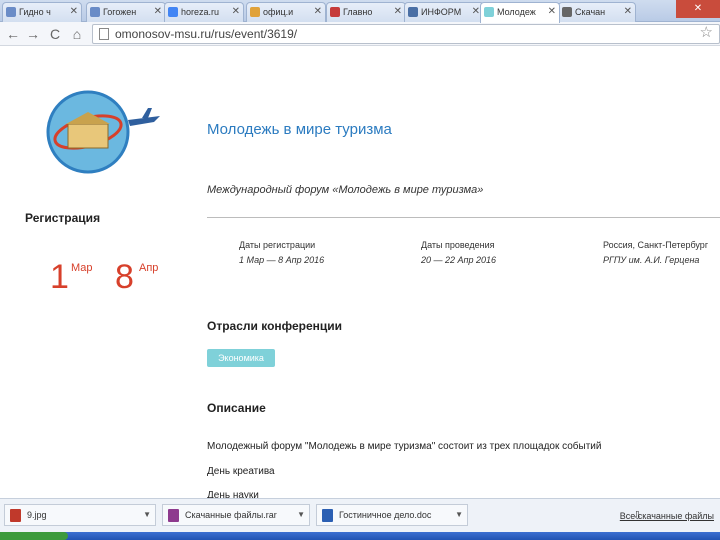 The image size is (720, 540). I want to click on download-item: Скачанные файлы.rar ▼, so click(236, 515).